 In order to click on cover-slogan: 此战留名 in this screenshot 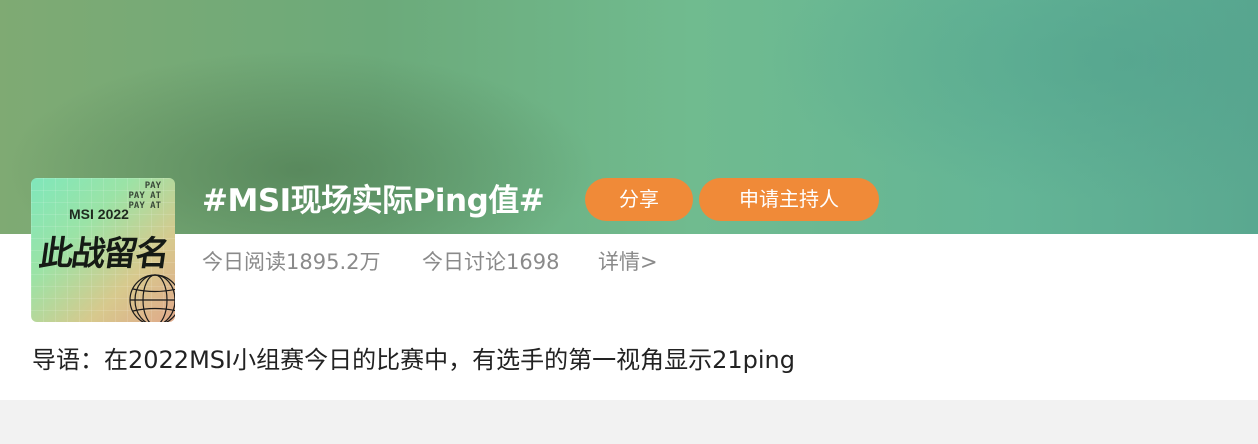, I will do `click(103, 254)`.